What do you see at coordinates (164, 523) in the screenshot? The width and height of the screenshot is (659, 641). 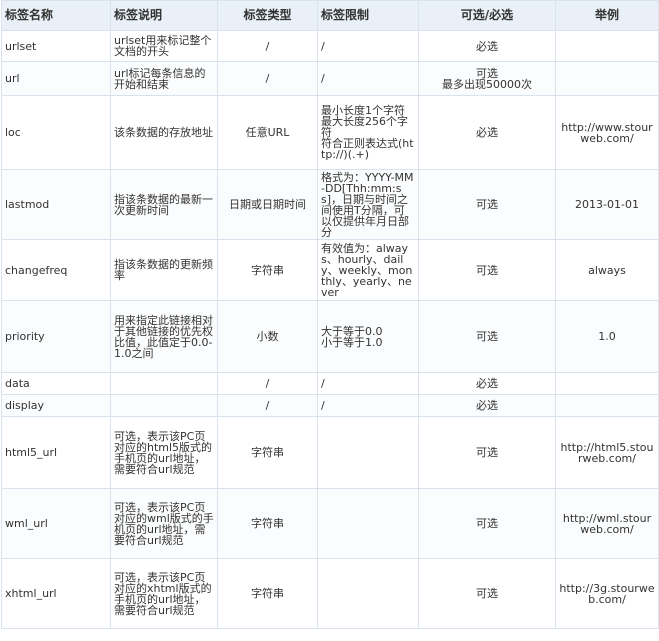 I see `cell-tag-desc: 可选，表示该PC页对应的wml版式的手机页的url地址，需要符合url规范` at bounding box center [164, 523].